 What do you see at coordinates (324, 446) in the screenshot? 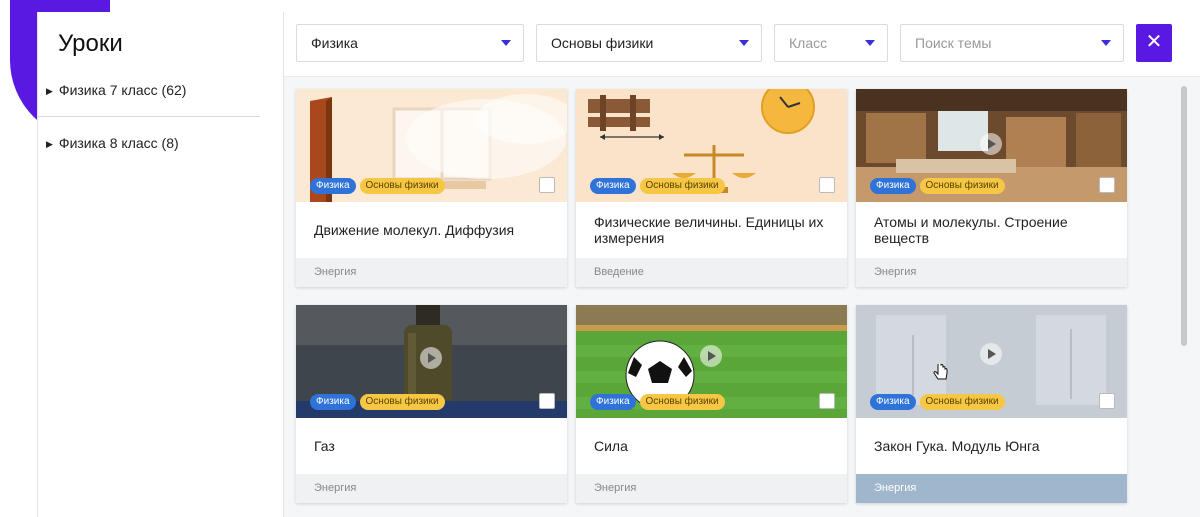
I see `card-title: Газ` at bounding box center [324, 446].